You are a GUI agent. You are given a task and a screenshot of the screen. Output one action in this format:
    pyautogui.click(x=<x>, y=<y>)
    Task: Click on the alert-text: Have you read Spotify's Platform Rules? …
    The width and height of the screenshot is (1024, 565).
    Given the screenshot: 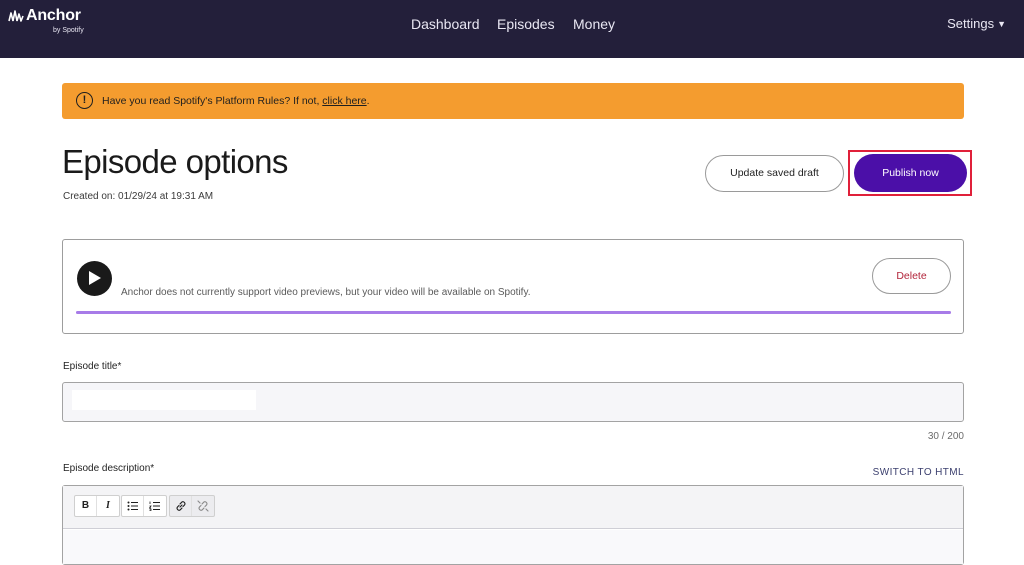 What is the action you would take?
    pyautogui.click(x=212, y=101)
    